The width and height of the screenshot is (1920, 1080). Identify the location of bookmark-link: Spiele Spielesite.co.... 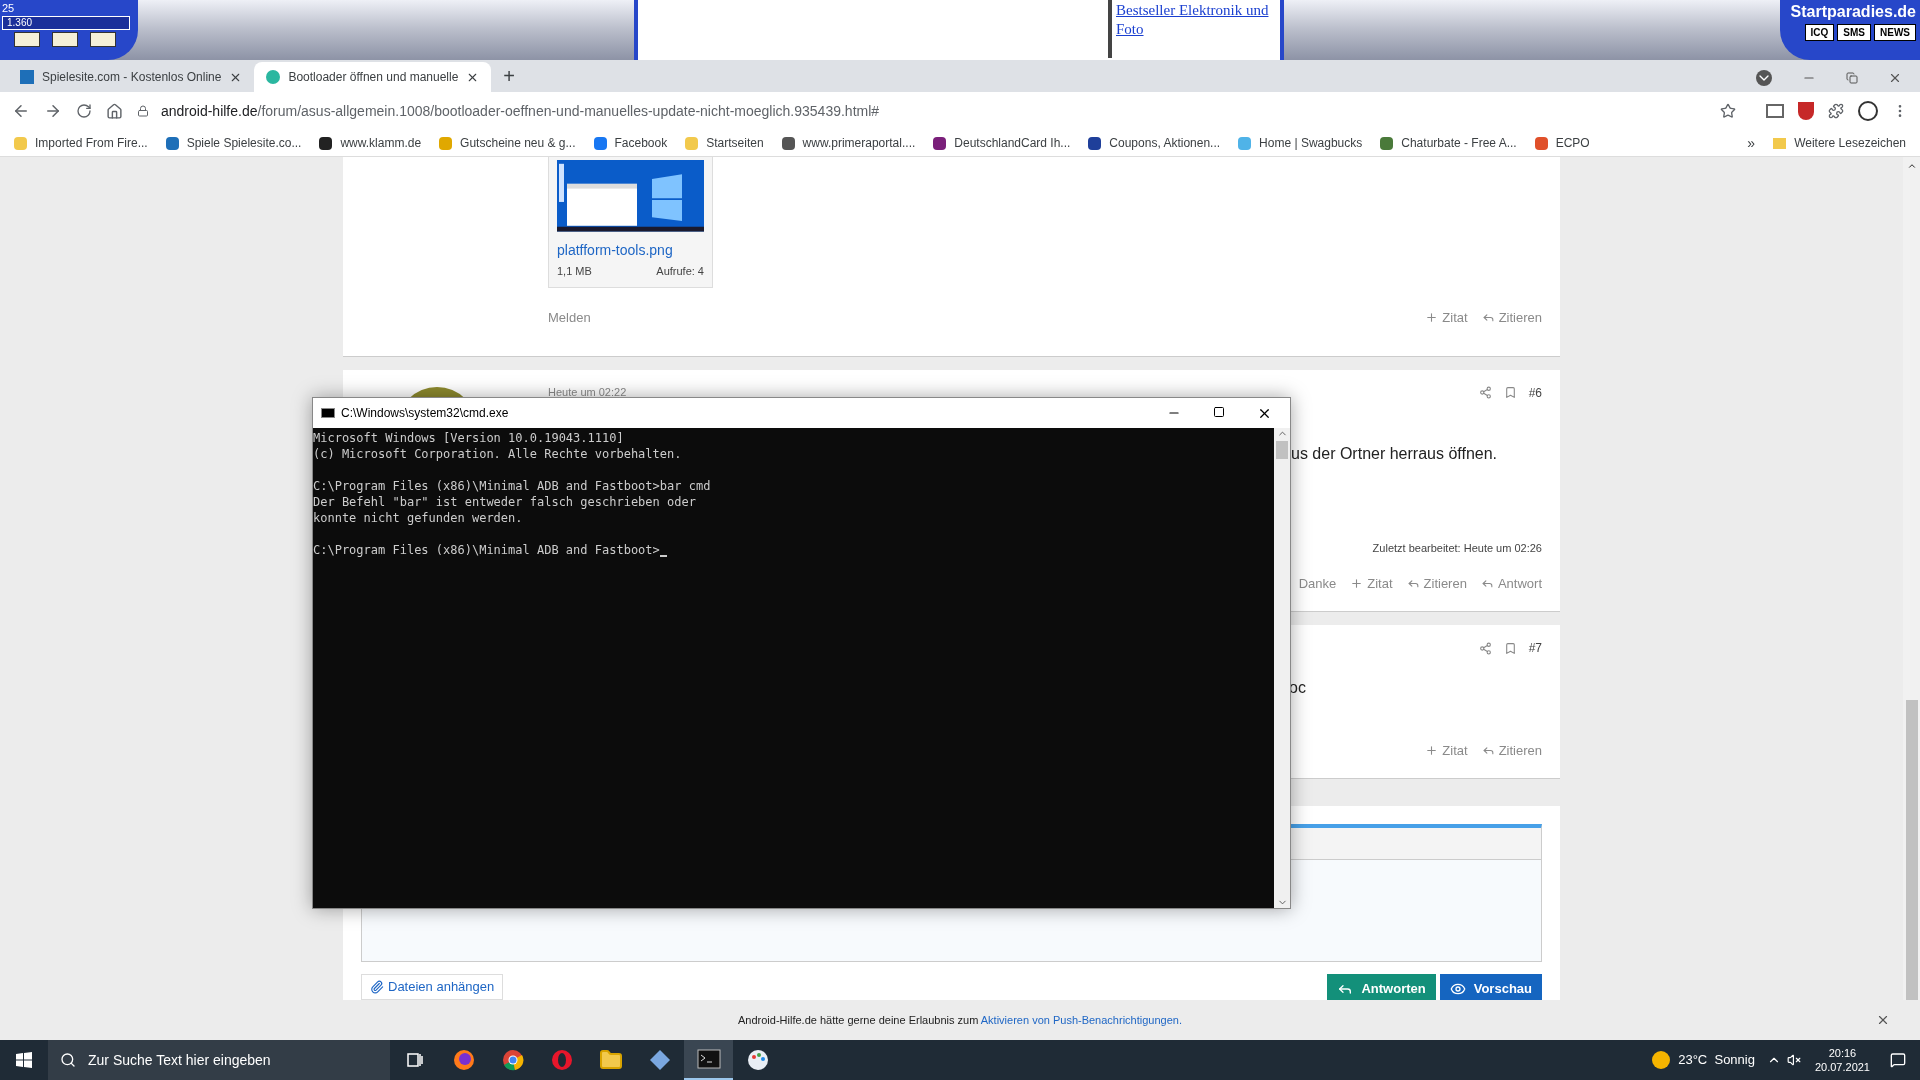
(233, 143).